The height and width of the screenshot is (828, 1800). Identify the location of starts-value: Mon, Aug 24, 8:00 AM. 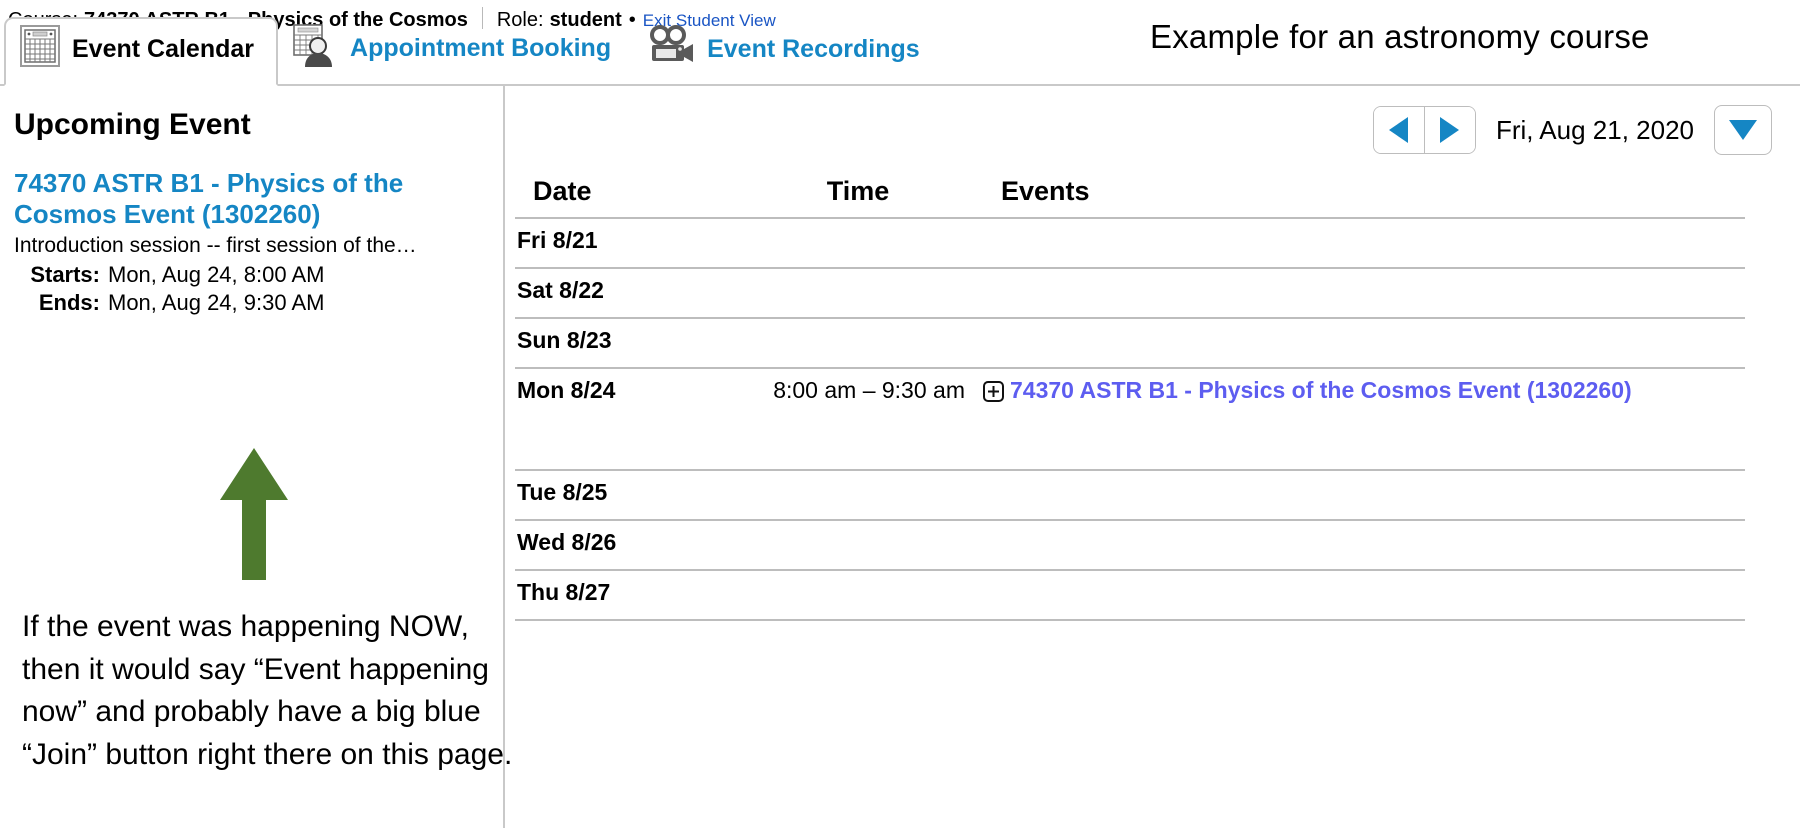
(216, 275).